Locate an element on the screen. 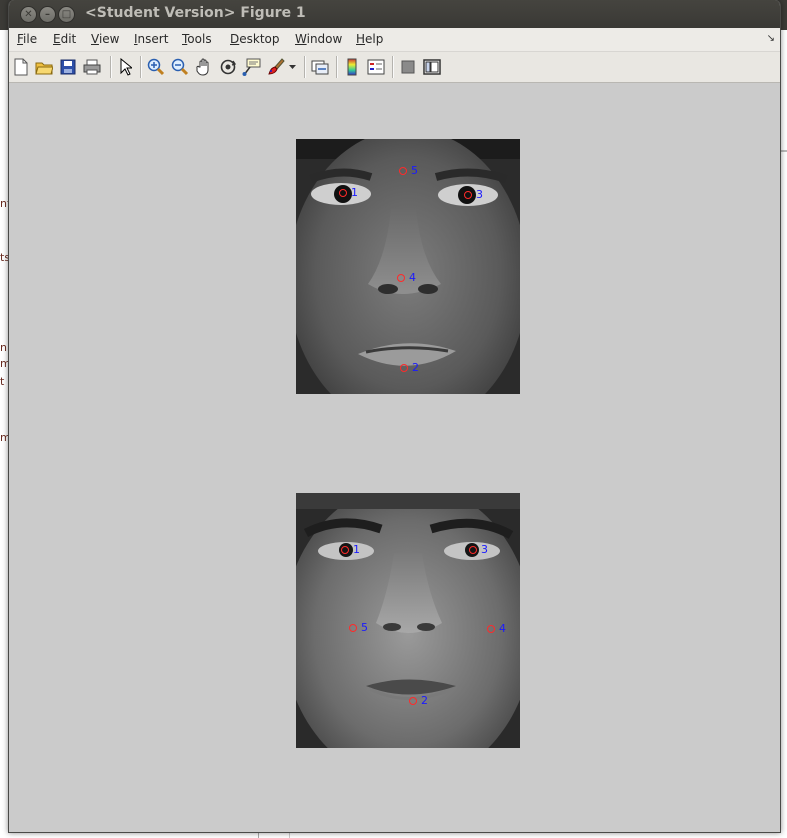  face-image-bottom: 1 3 5 4 2 is located at coordinates (408, 620).